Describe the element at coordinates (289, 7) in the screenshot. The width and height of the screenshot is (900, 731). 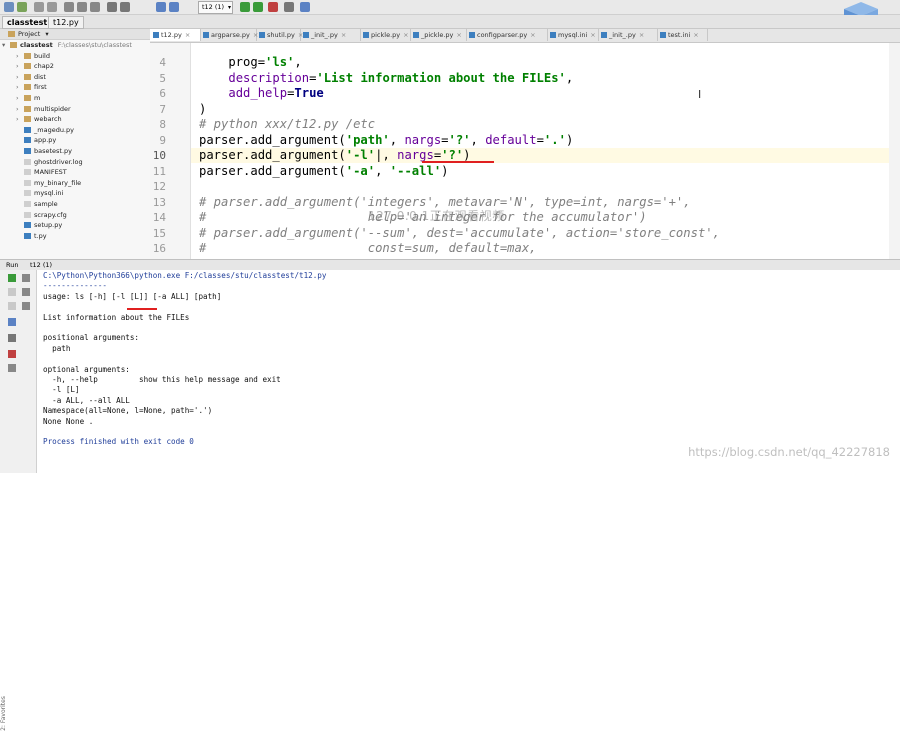
I see `settings-icon` at that location.